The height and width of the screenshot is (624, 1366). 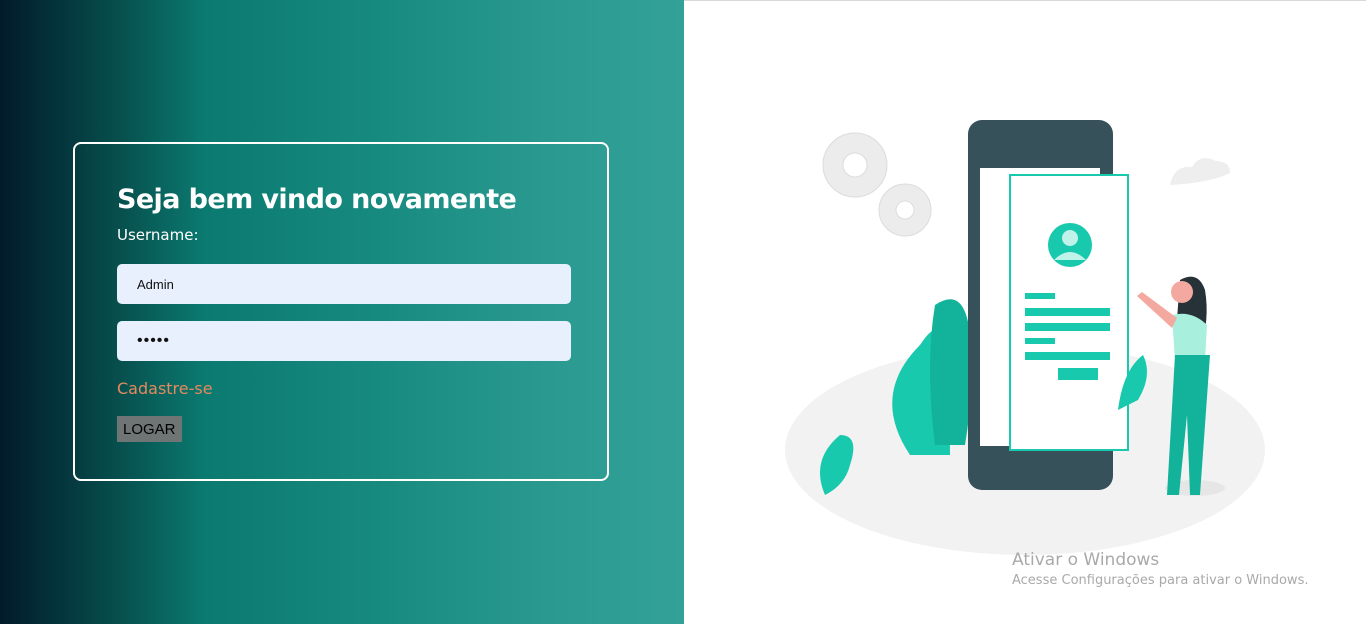 What do you see at coordinates (165, 388) in the screenshot?
I see `signup-link: Cadastre-se` at bounding box center [165, 388].